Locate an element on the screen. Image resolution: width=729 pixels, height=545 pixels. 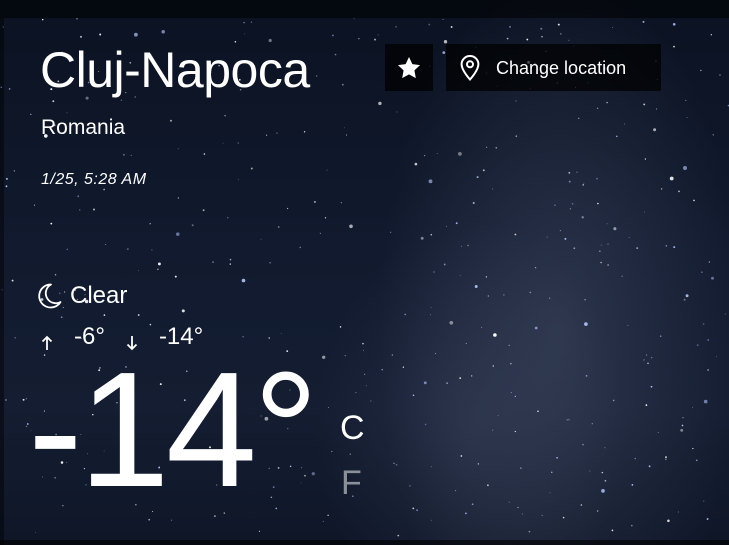
weather-condition: Clear is located at coordinates (80, 296).